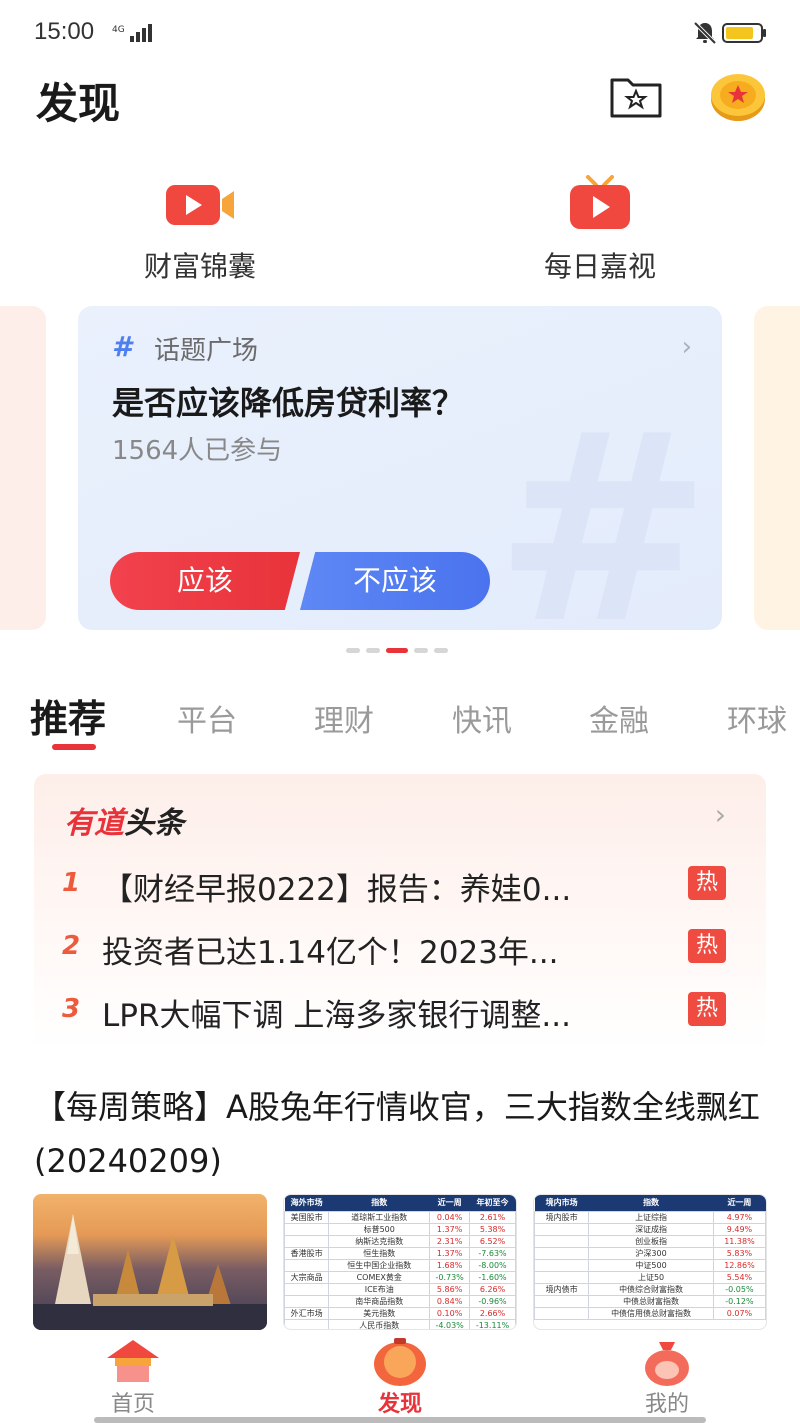  I want to click on table-cell: 深证成指, so click(651, 1229).